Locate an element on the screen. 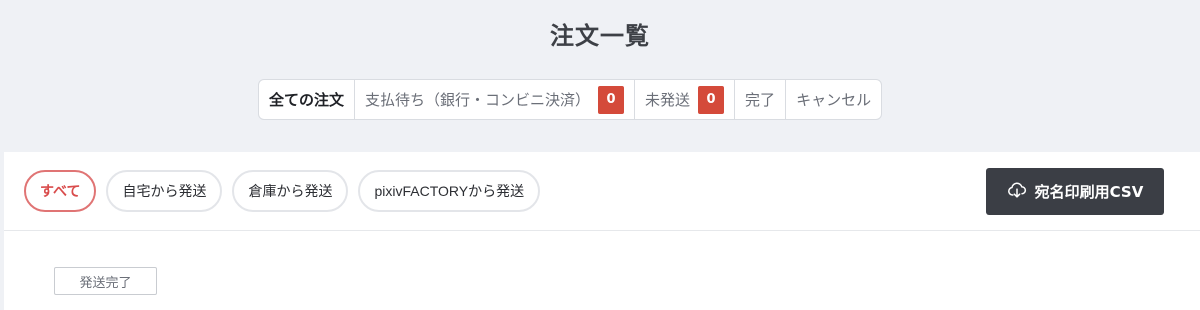 The image size is (1200, 310). filter-ship-from-home: 自宅から発送 is located at coordinates (164, 191).